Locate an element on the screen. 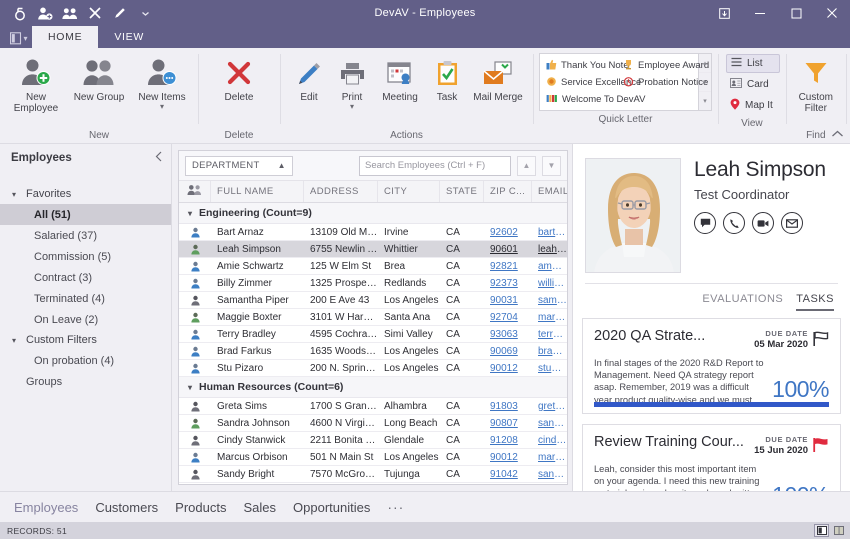 The height and width of the screenshot is (539, 850). nav-group-custom-filters: ▾ Custom Filters is located at coordinates (85, 340).